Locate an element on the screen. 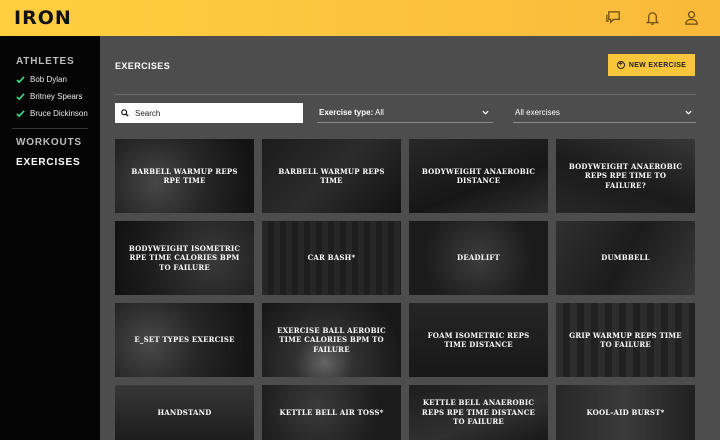 Image resolution: width=720 pixels, height=440 pixels. sidebar-item-workouts: WORKOUTS is located at coordinates (41, 142).